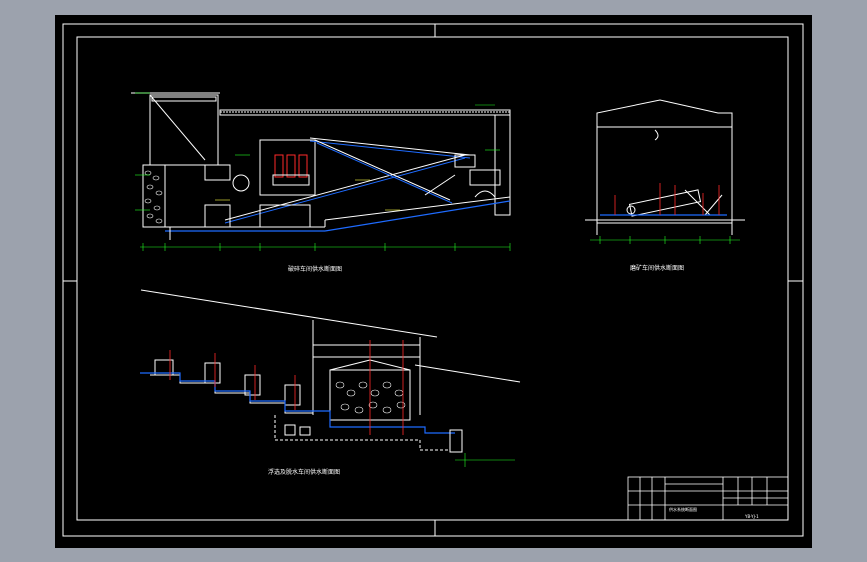 The image size is (867, 562). Describe the element at coordinates (304, 472) in the screenshot. I see `view-title-flotation: 浮选及脱水车间供水断面图` at that location.